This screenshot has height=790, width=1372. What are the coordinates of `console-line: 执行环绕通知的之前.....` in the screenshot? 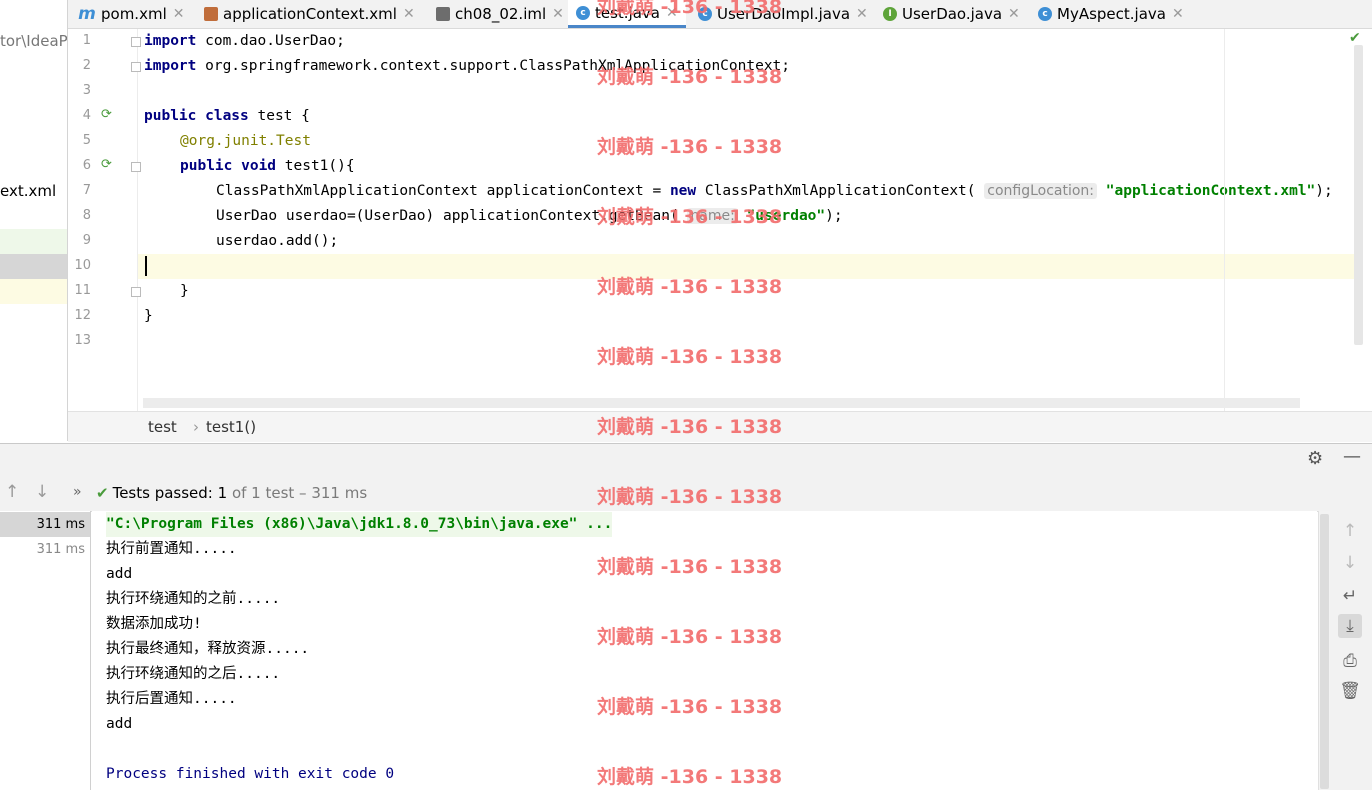 It's located at (193, 599).